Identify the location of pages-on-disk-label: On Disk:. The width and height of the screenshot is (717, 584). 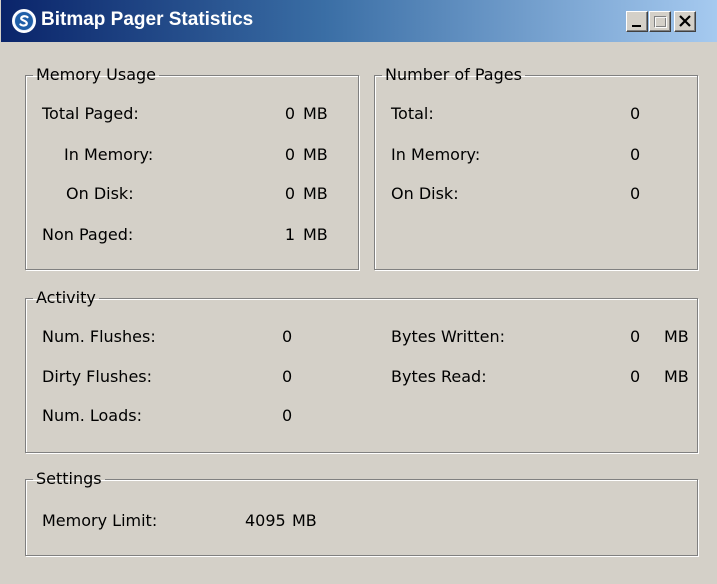
(425, 193).